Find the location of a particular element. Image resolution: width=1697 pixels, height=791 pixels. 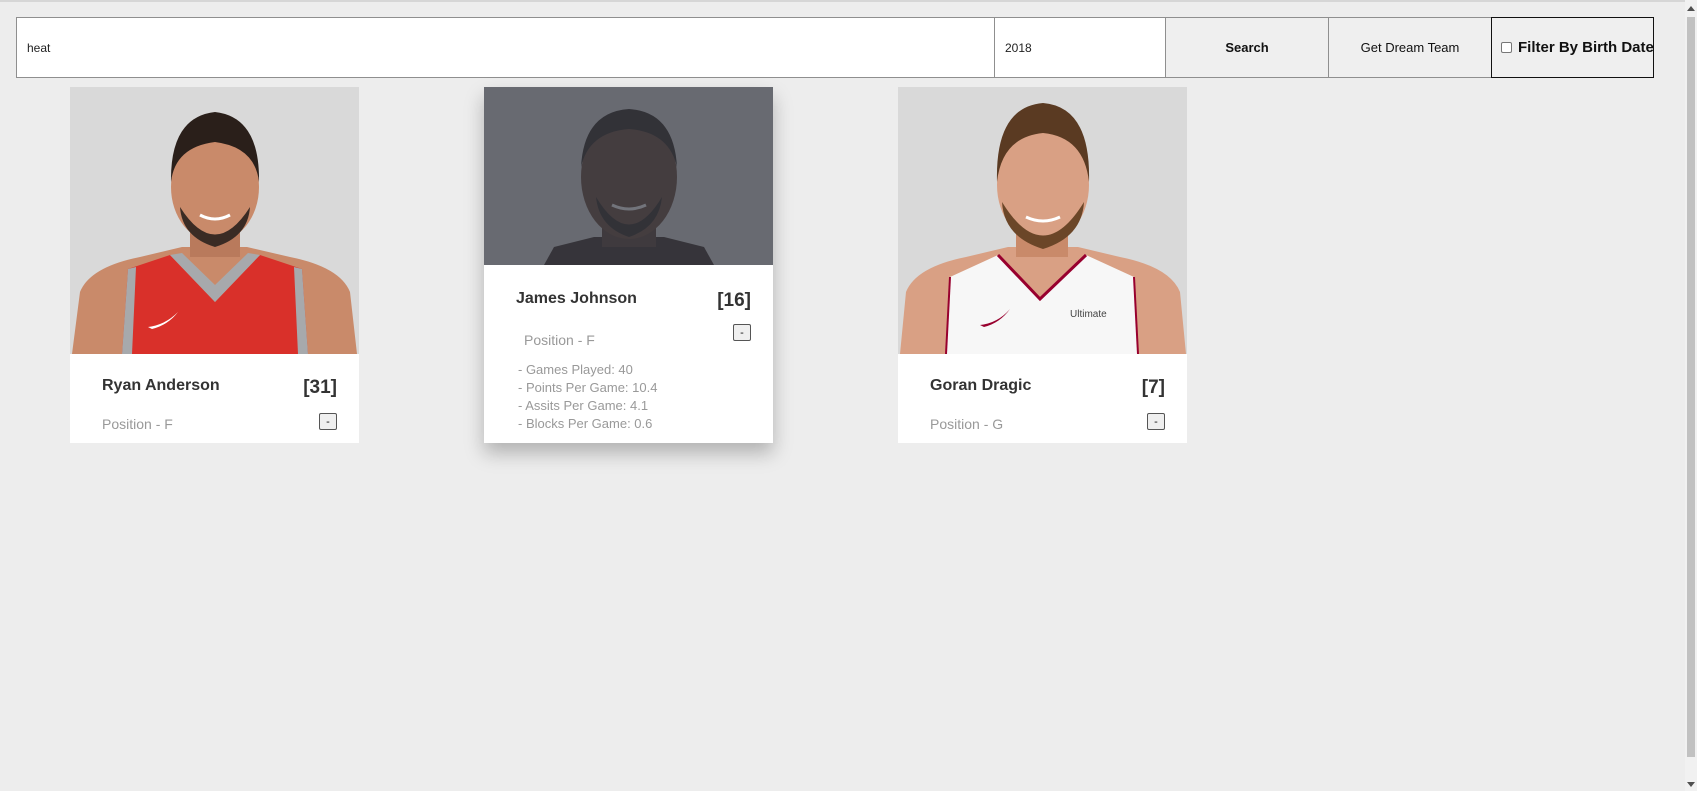

get-dream-team-button: Get Dream Team is located at coordinates (1410, 47).